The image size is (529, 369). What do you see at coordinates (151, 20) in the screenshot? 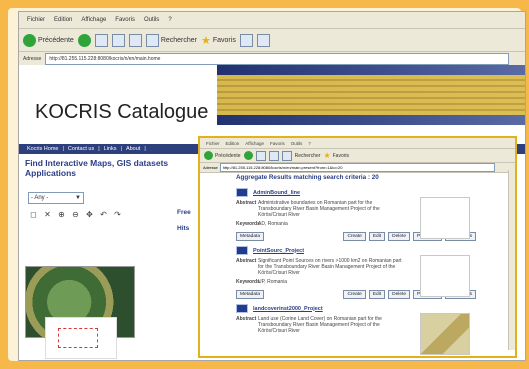
I see `menu-tools: Outils` at bounding box center [151, 20].